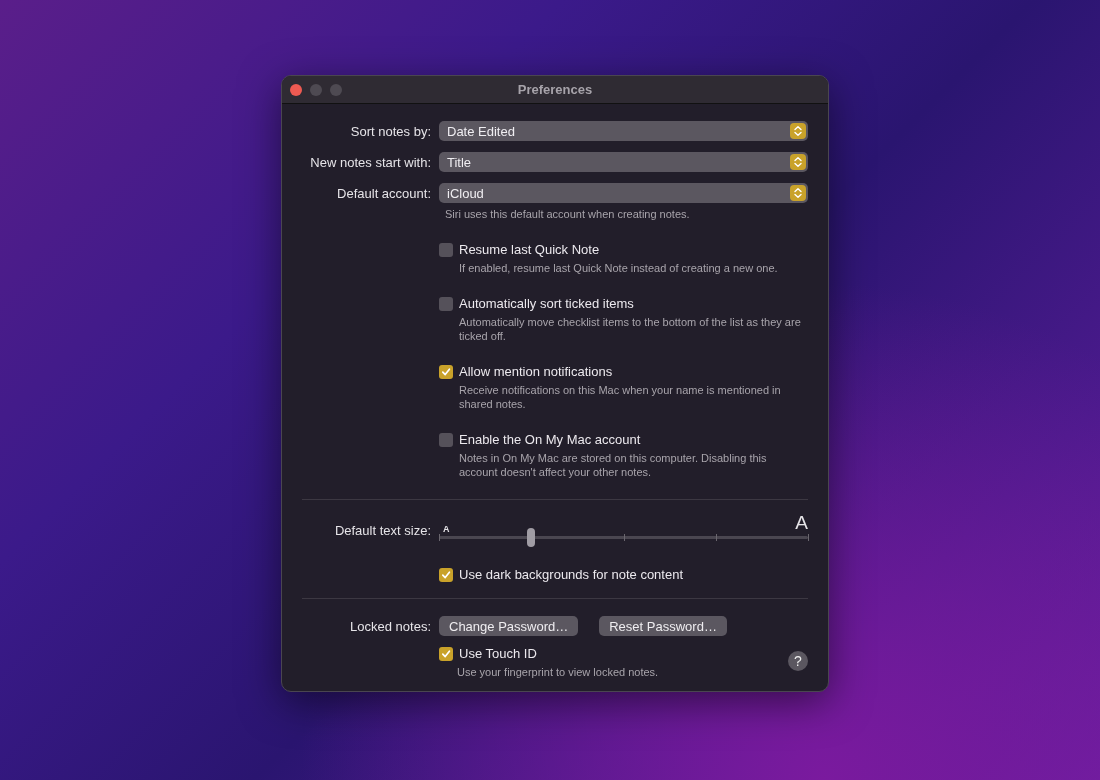 This screenshot has height=780, width=1100. Describe the element at coordinates (558, 672) in the screenshot. I see `option-description: Use your fingerprint to view locked notes.` at that location.